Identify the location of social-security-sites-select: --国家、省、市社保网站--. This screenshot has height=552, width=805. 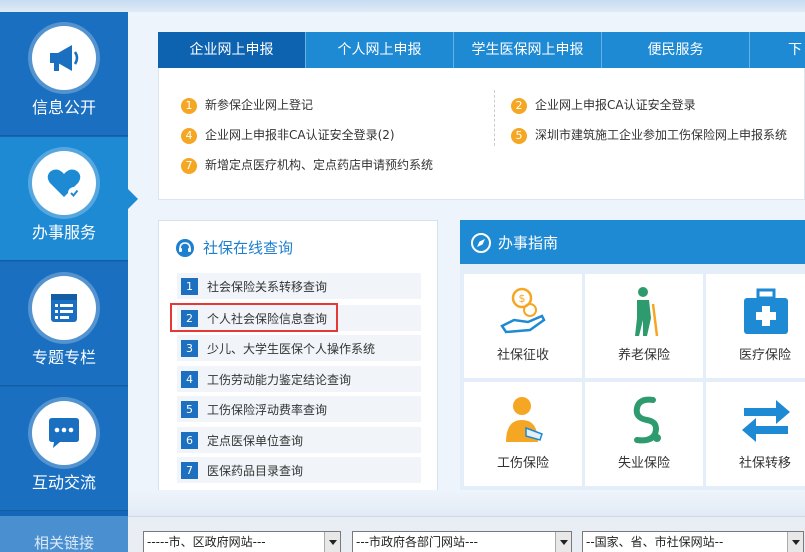
(693, 541).